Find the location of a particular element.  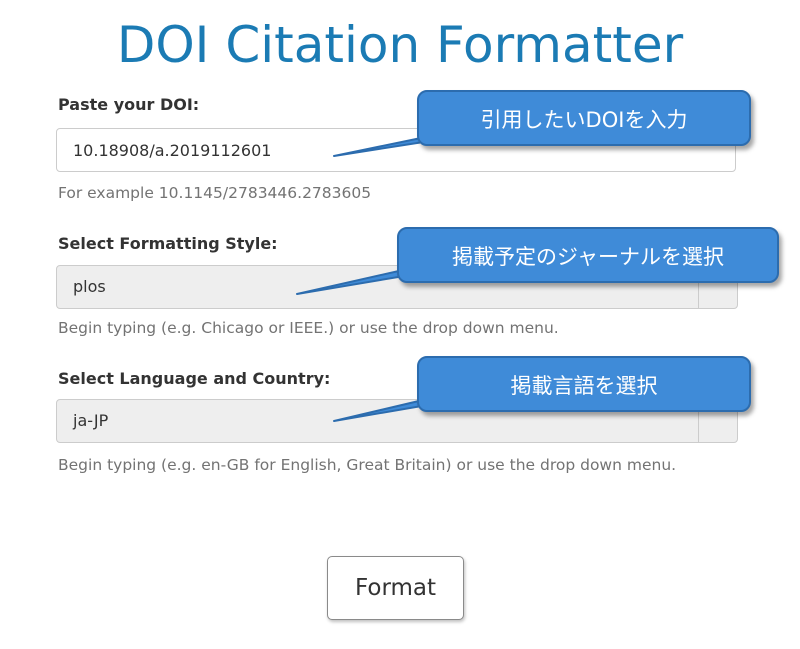

doi-callout: 引用したいDOIを入力 is located at coordinates (584, 118).